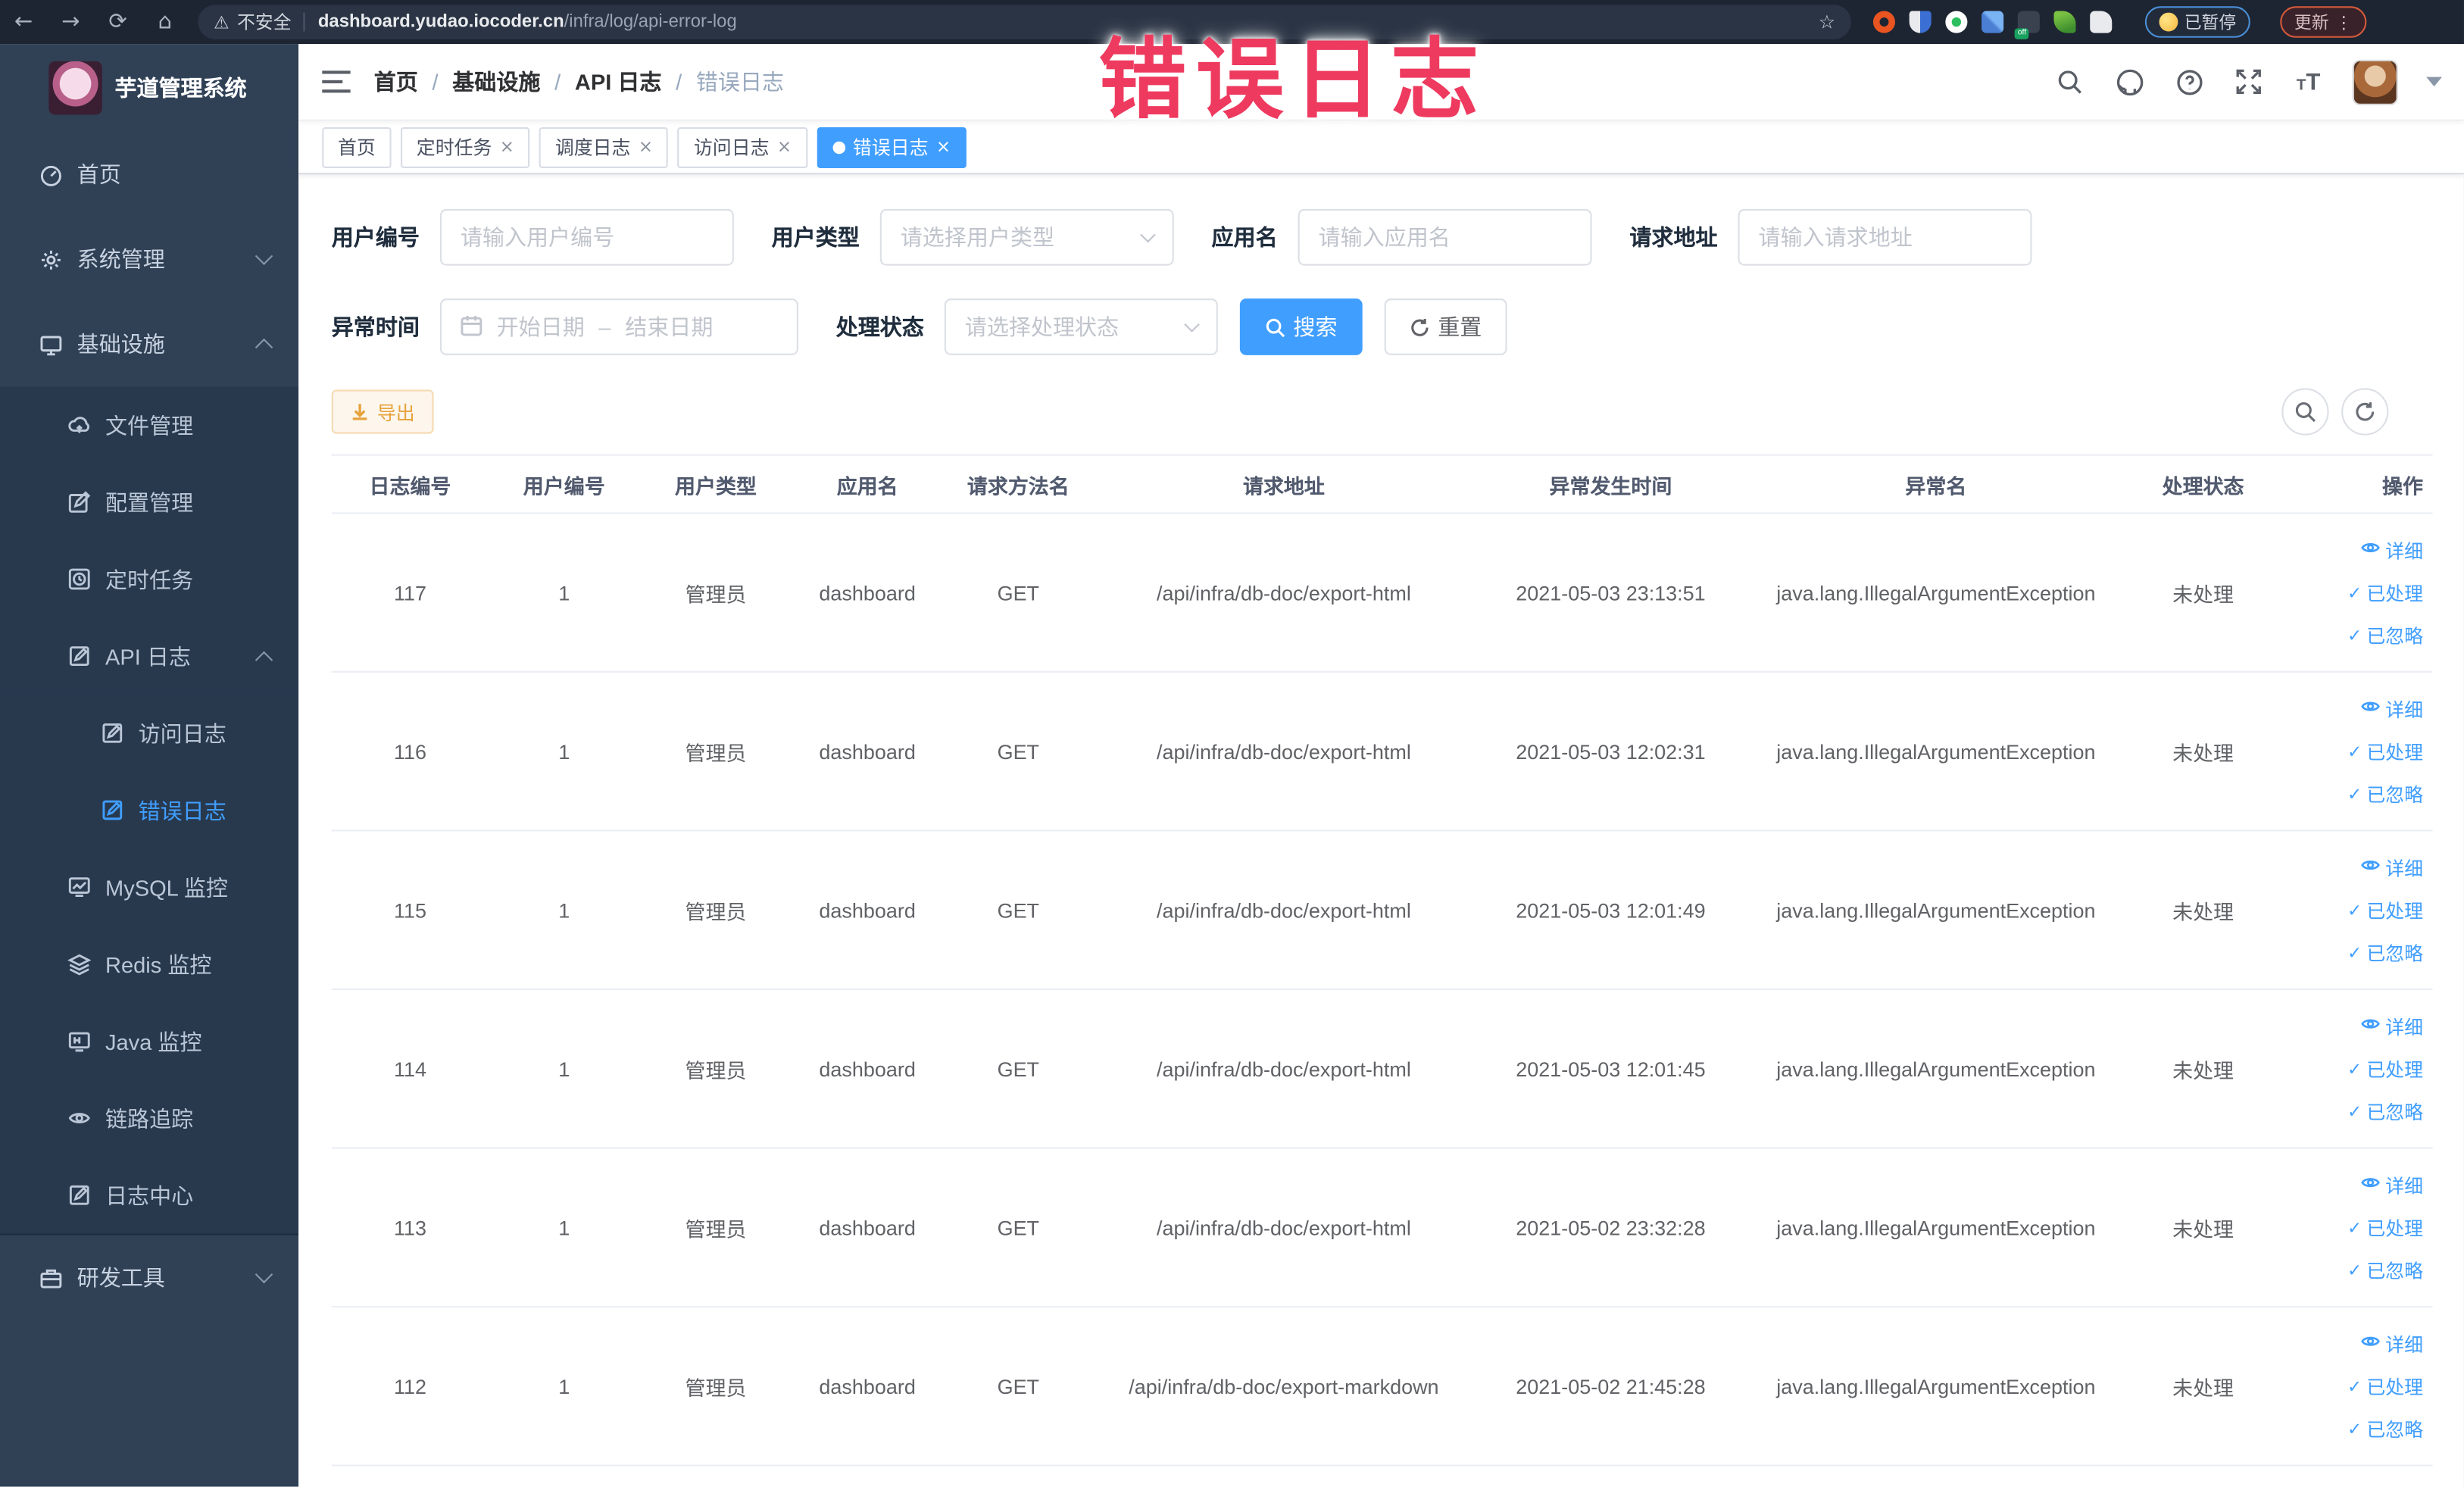  What do you see at coordinates (1885, 237) in the screenshot?
I see `request-url-input: 请输入请求地址` at bounding box center [1885, 237].